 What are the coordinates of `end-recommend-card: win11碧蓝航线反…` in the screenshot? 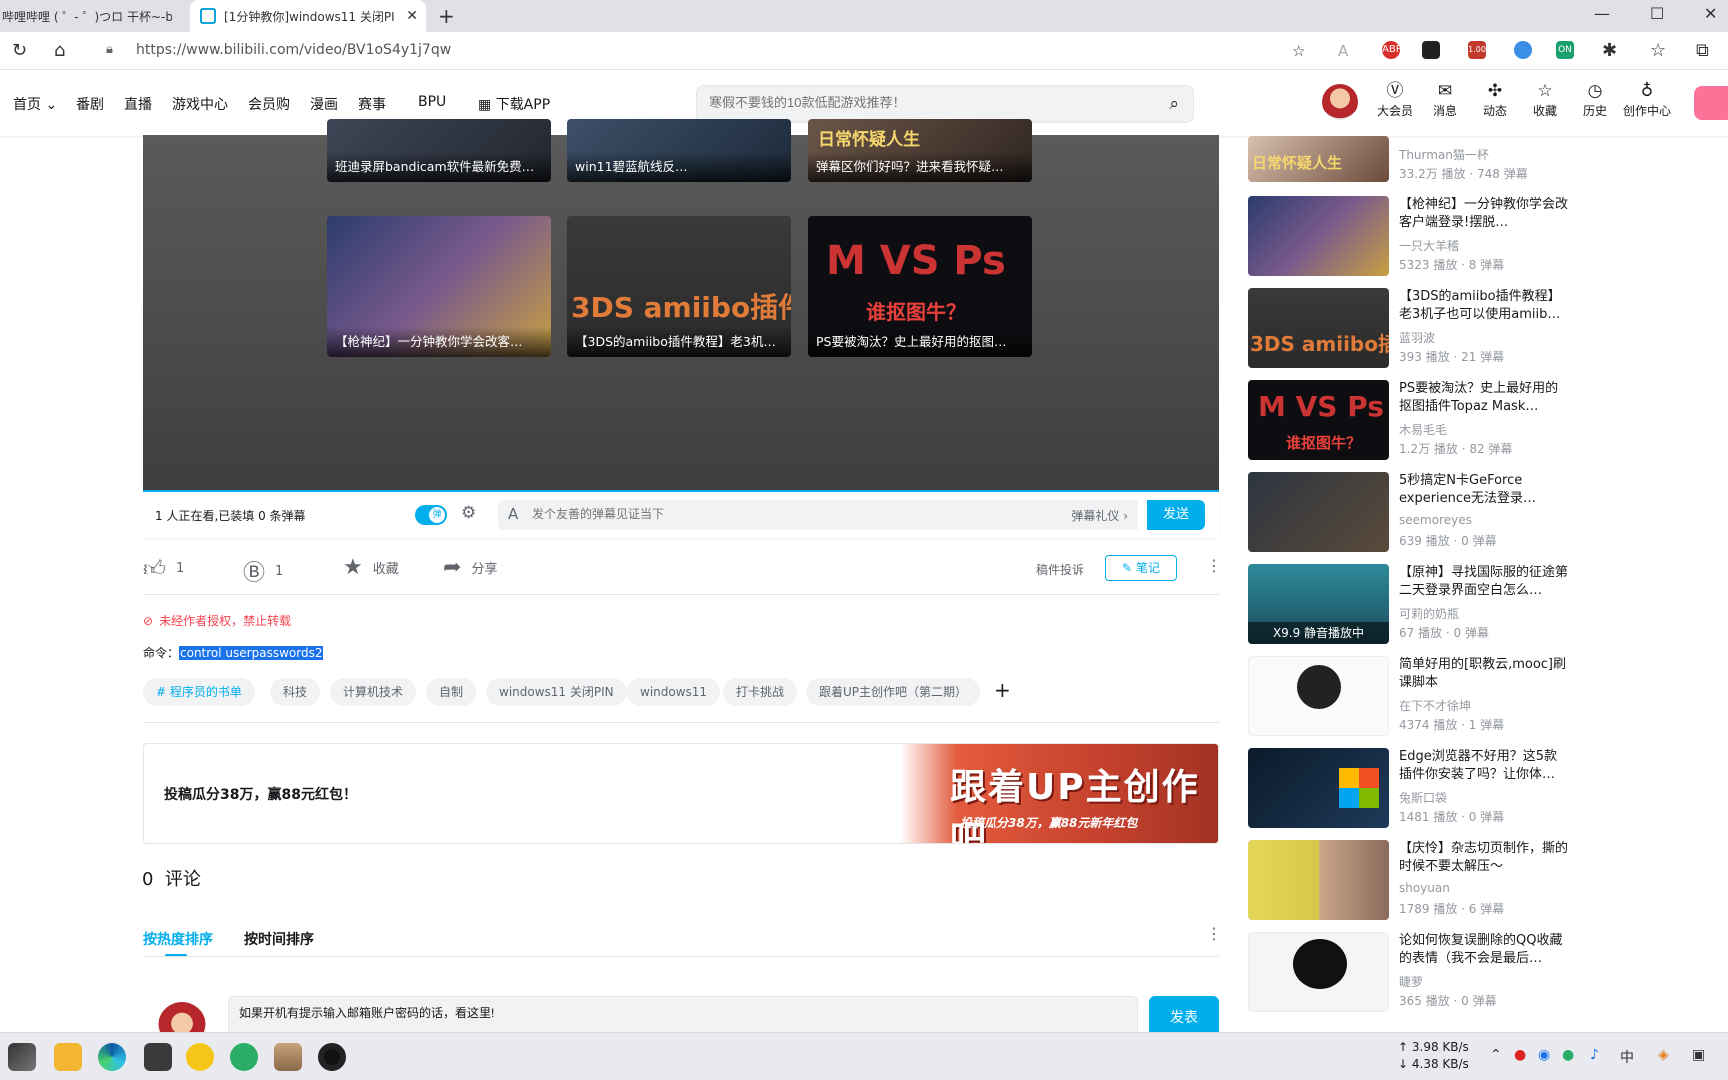 It's located at (679, 150).